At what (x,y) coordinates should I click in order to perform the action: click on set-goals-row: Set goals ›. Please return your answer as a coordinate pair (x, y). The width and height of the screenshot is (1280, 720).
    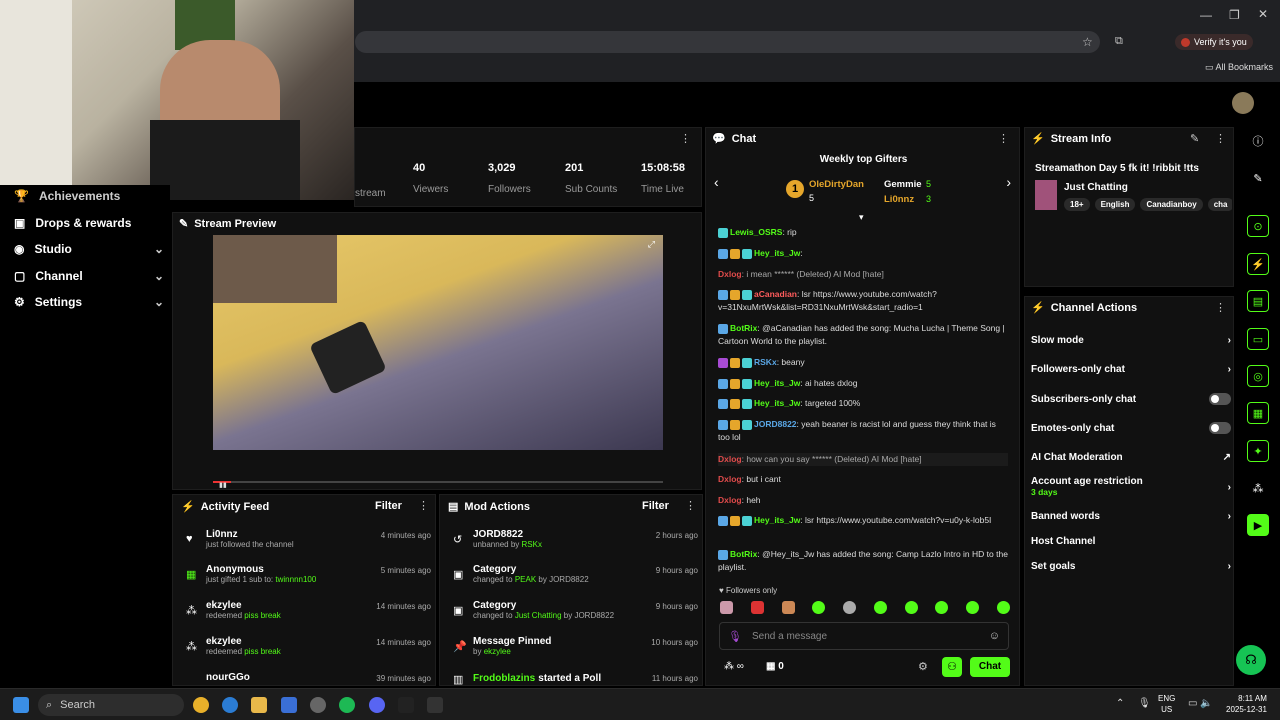
    Looking at the image, I should click on (1131, 566).